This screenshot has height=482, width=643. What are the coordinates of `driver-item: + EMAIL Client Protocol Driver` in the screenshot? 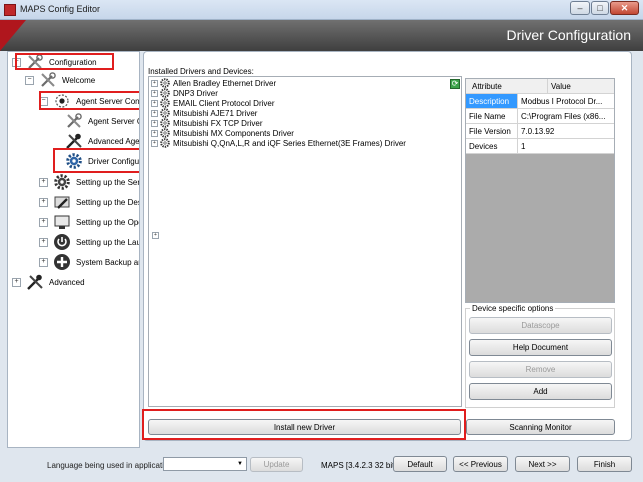 It's located at (278, 103).